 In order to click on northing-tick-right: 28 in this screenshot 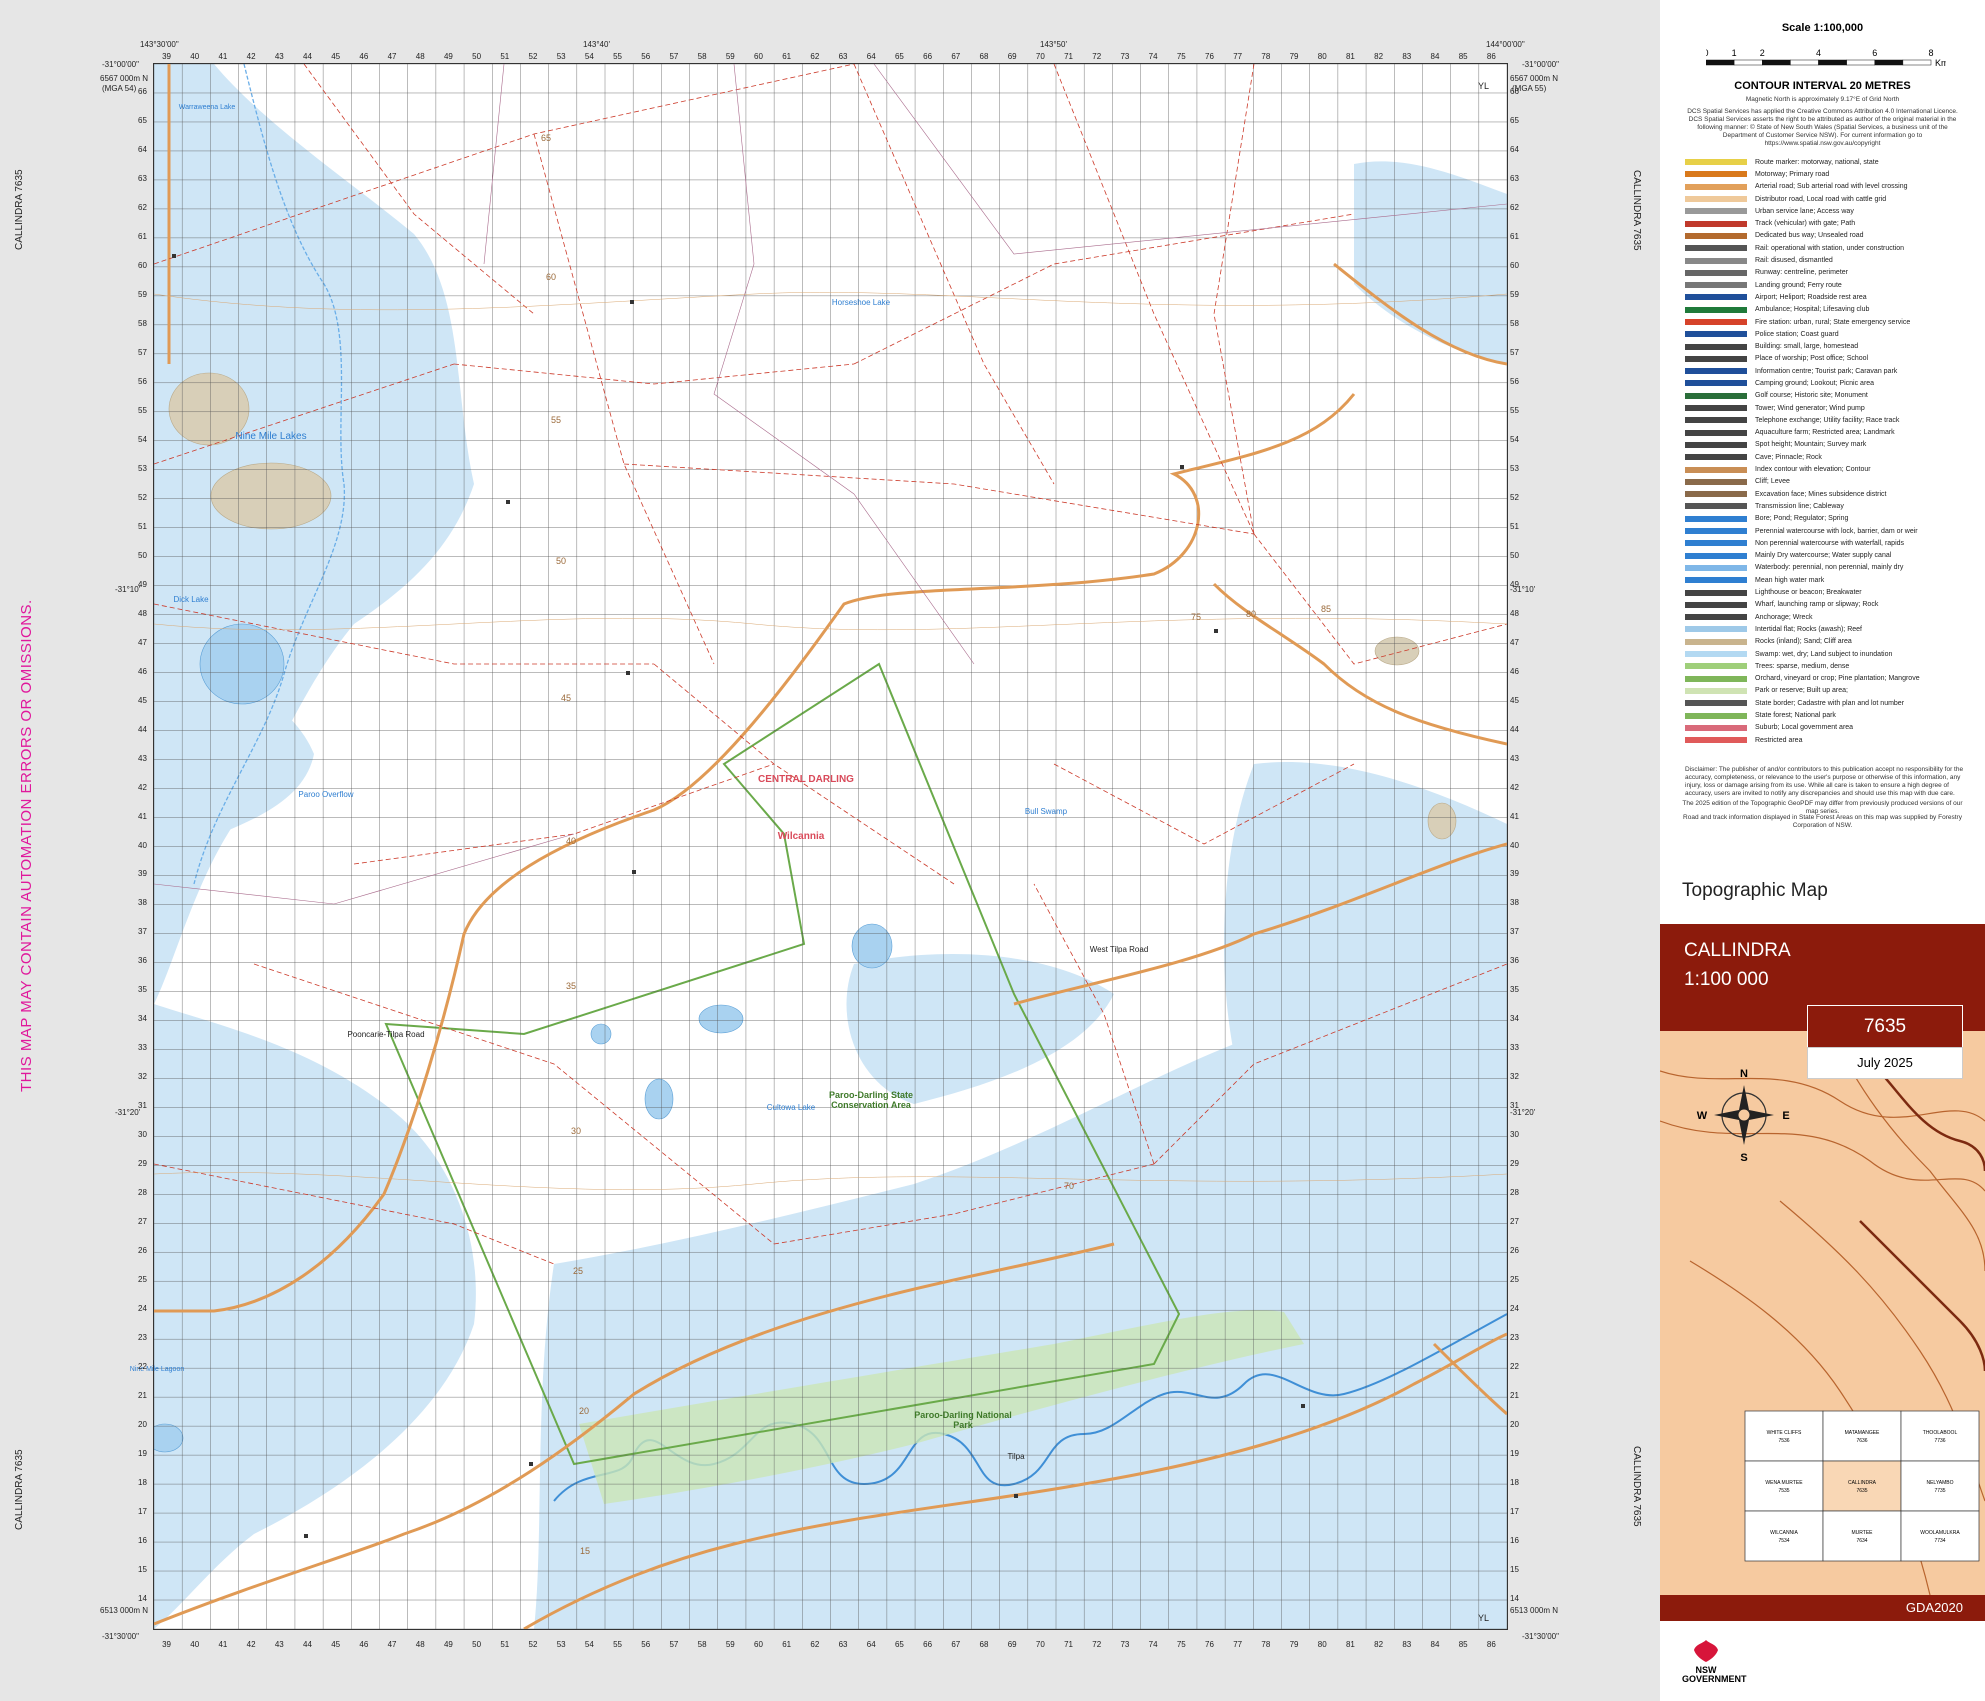, I will do `click(1514, 1193)`.